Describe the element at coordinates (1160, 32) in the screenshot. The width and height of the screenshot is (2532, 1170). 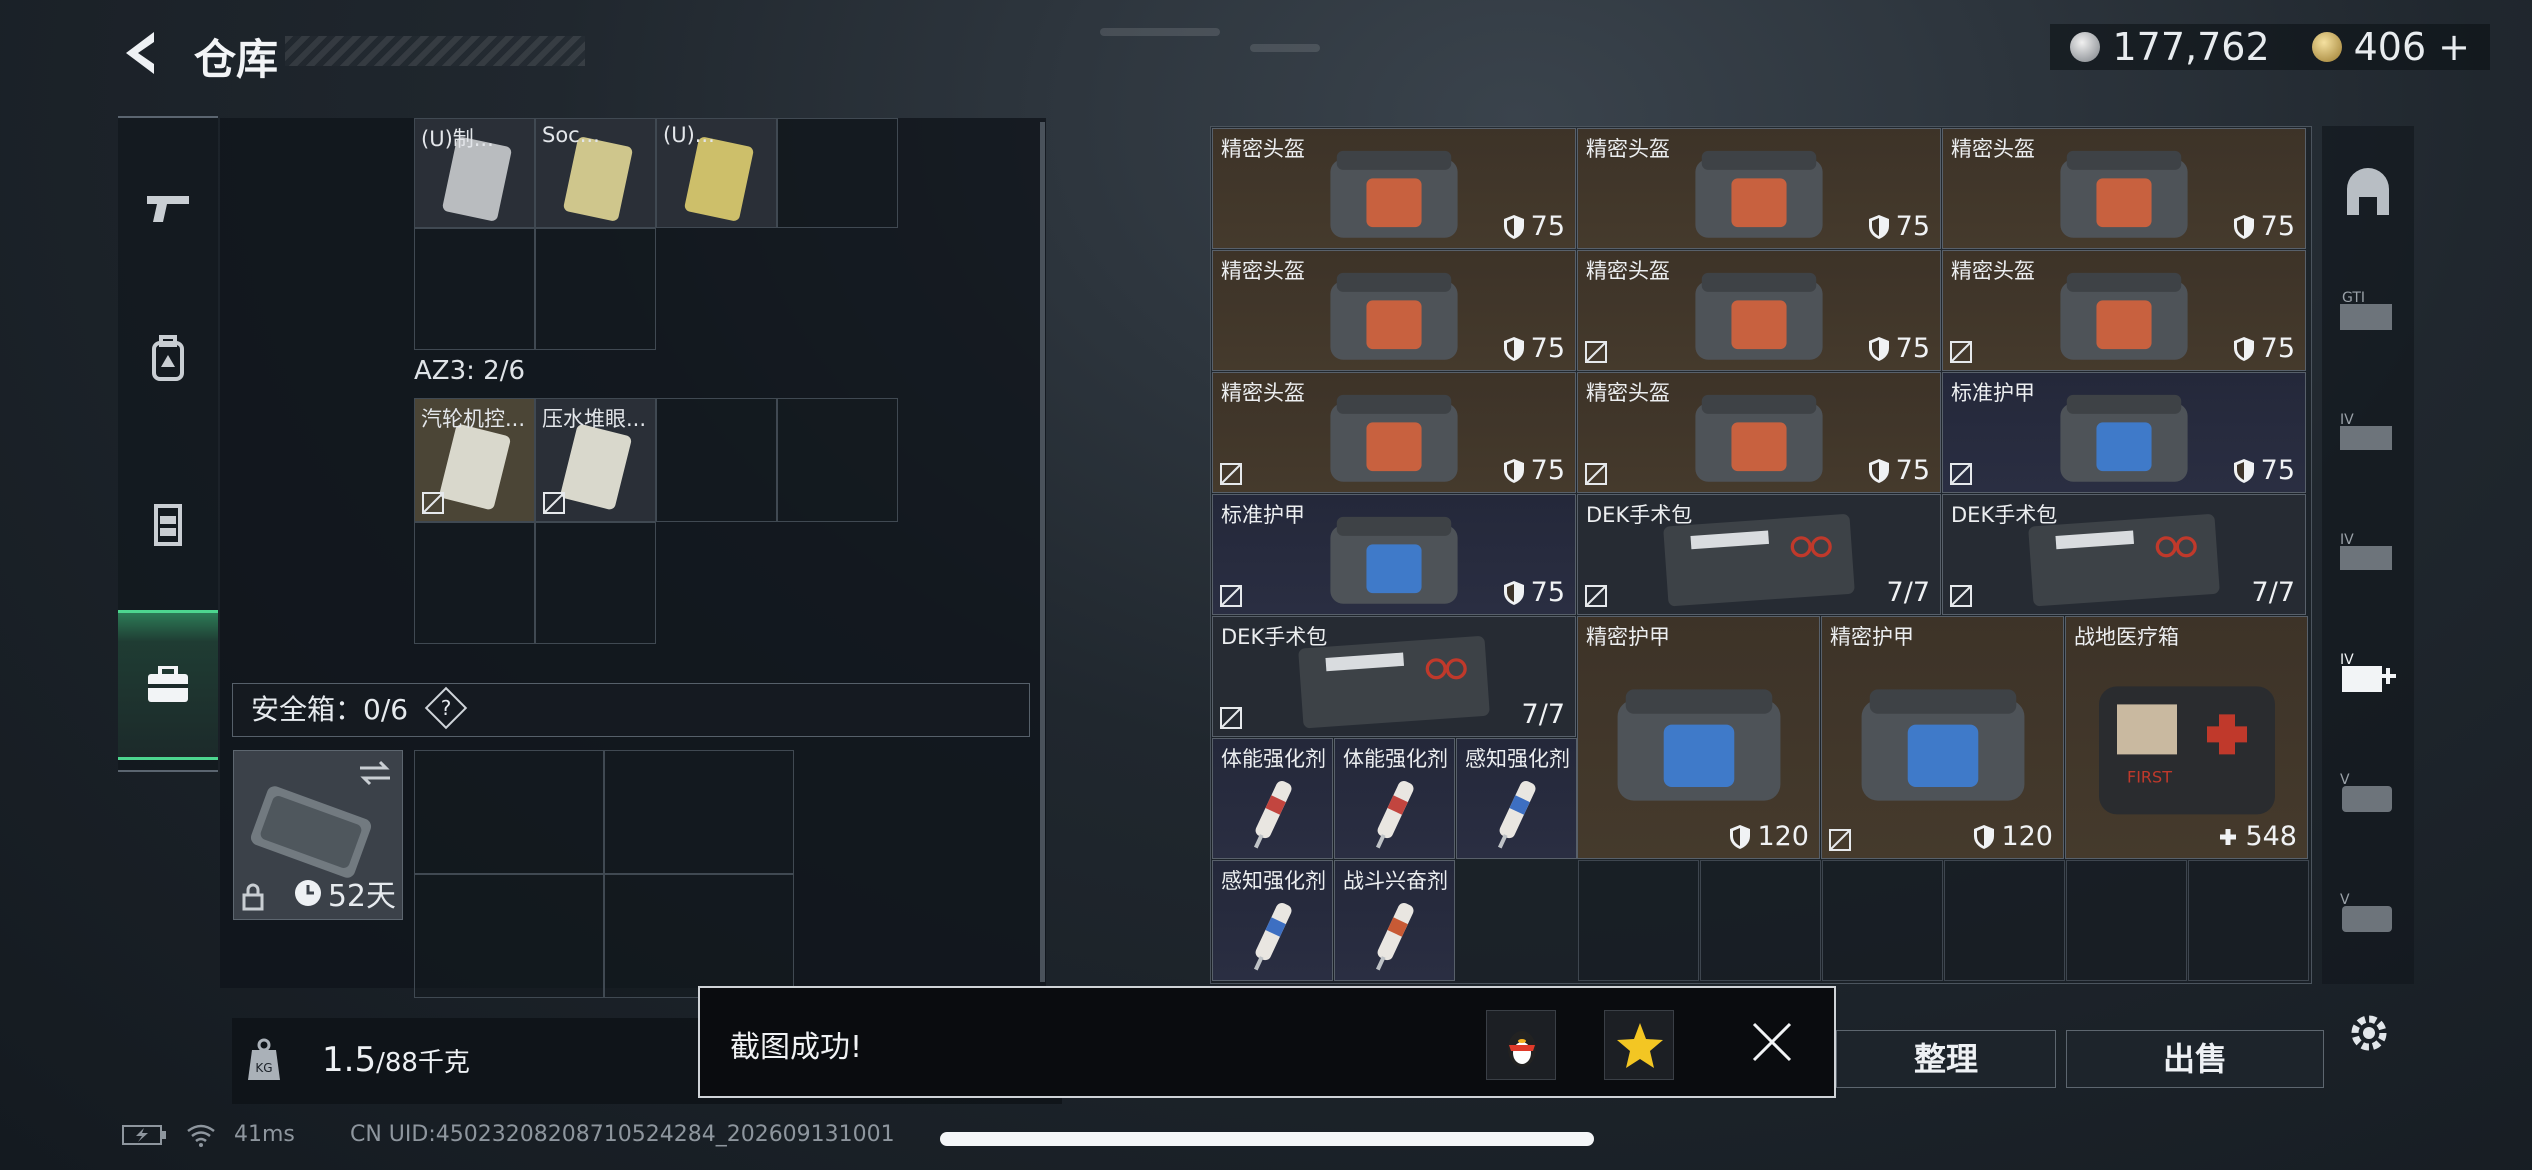
I see `bg-streak` at that location.